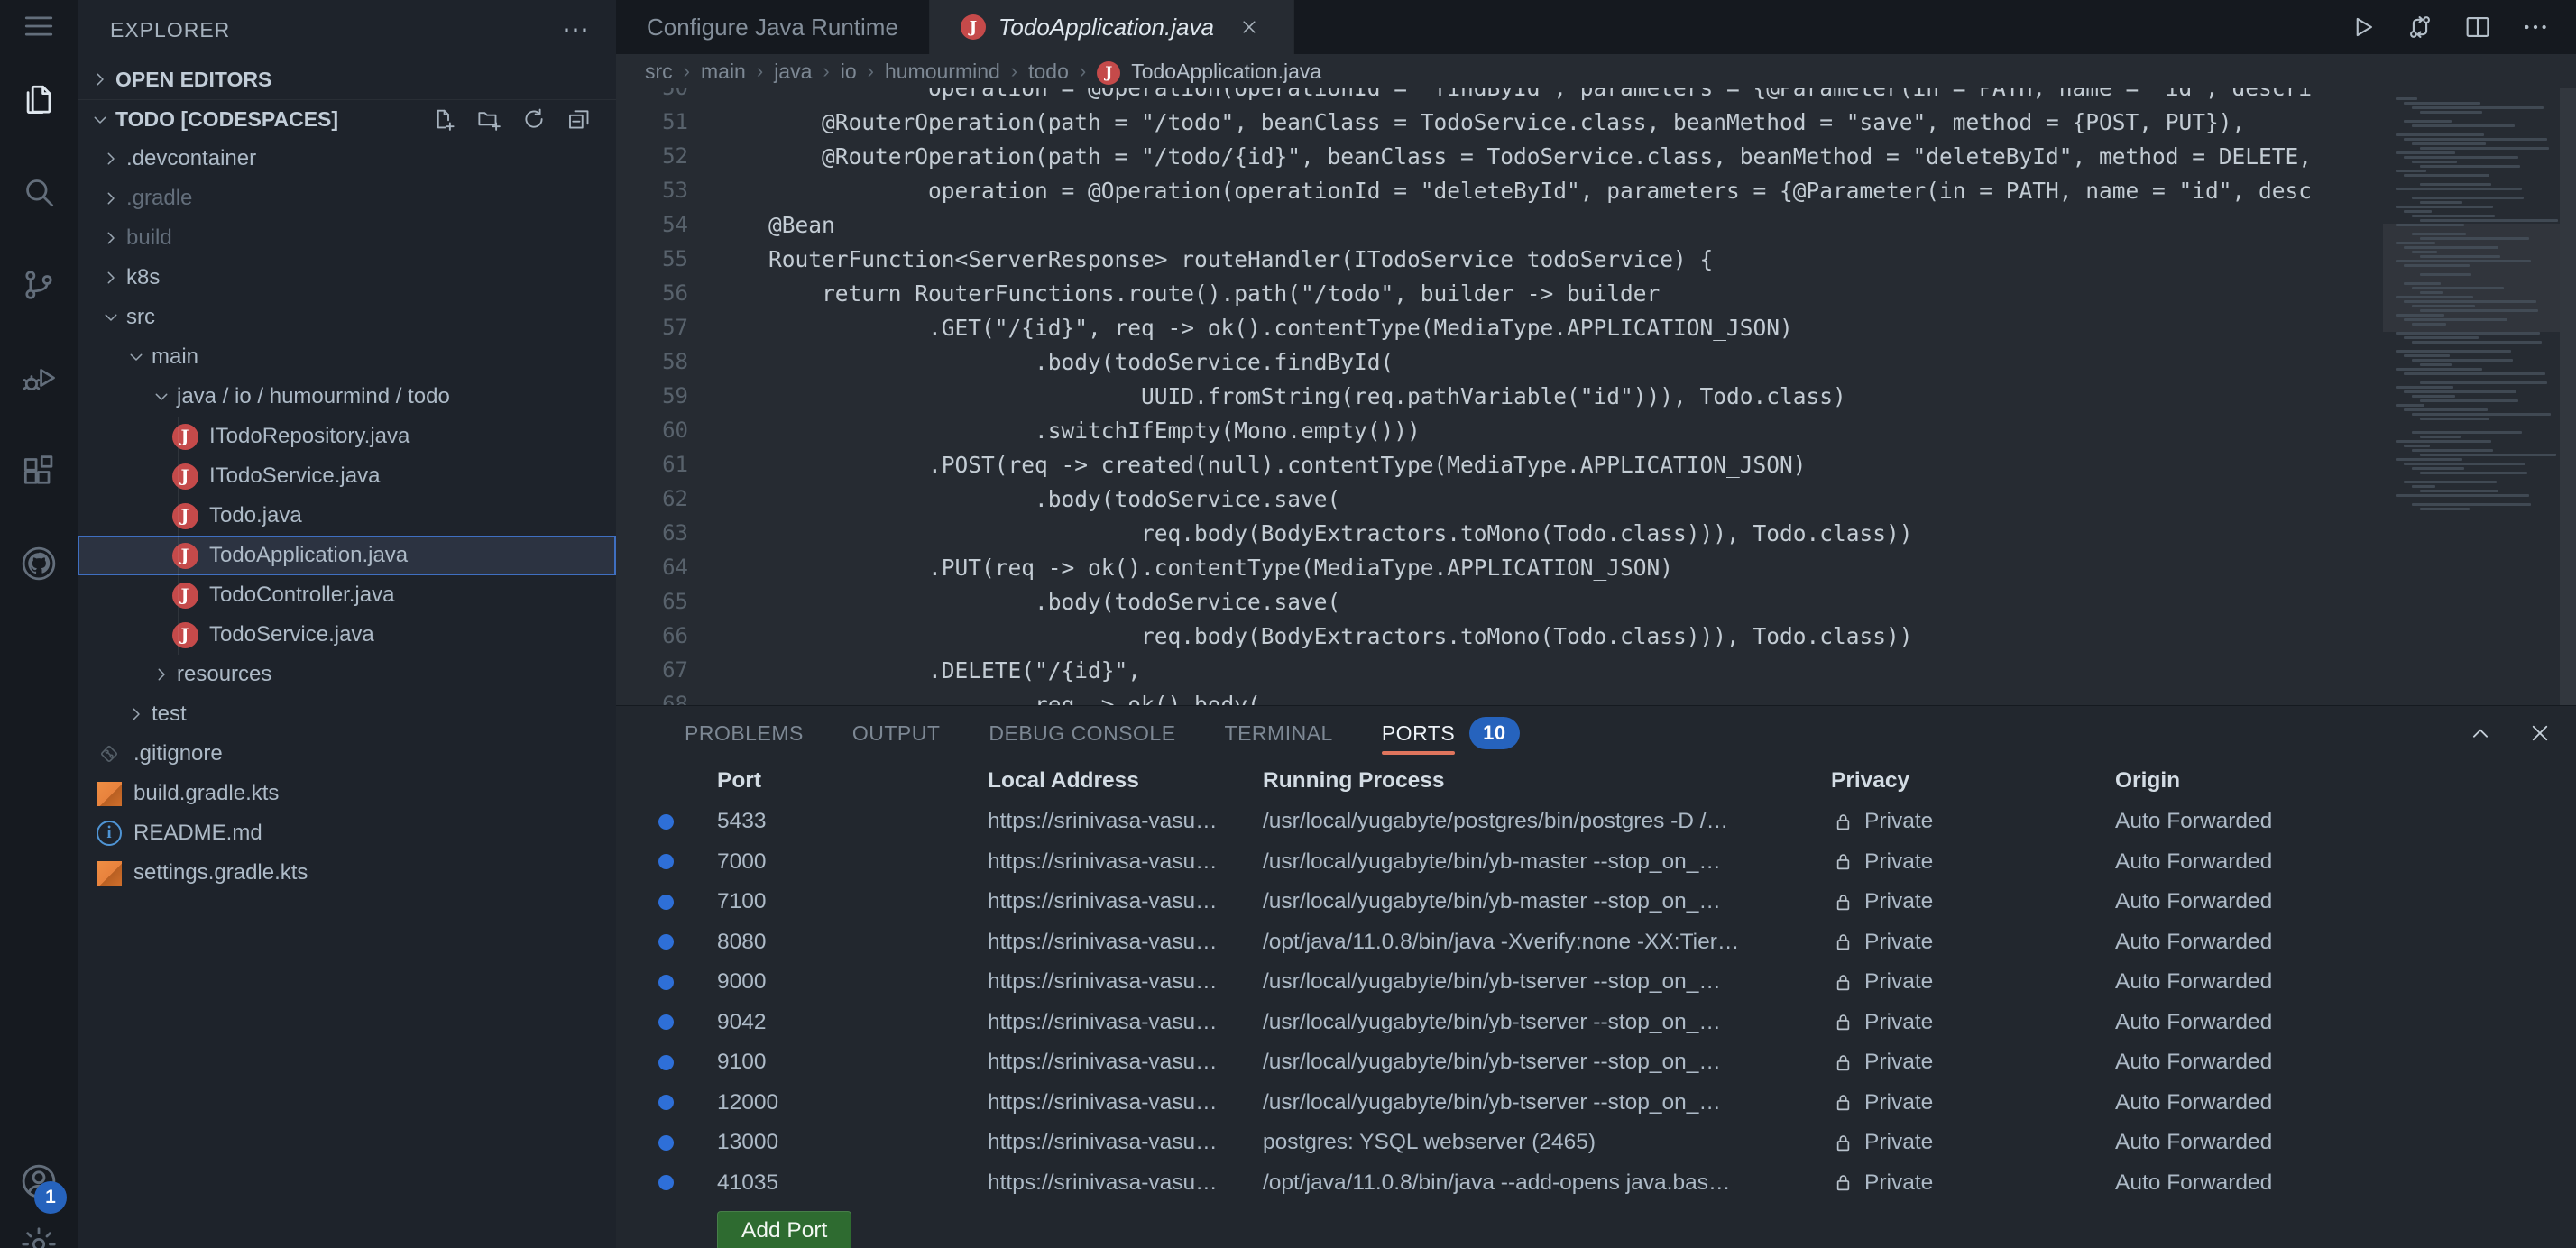 Image resolution: width=2576 pixels, height=1248 pixels. I want to click on tree-item-todoapplication-java: J TodoApplication.java, so click(347, 555).